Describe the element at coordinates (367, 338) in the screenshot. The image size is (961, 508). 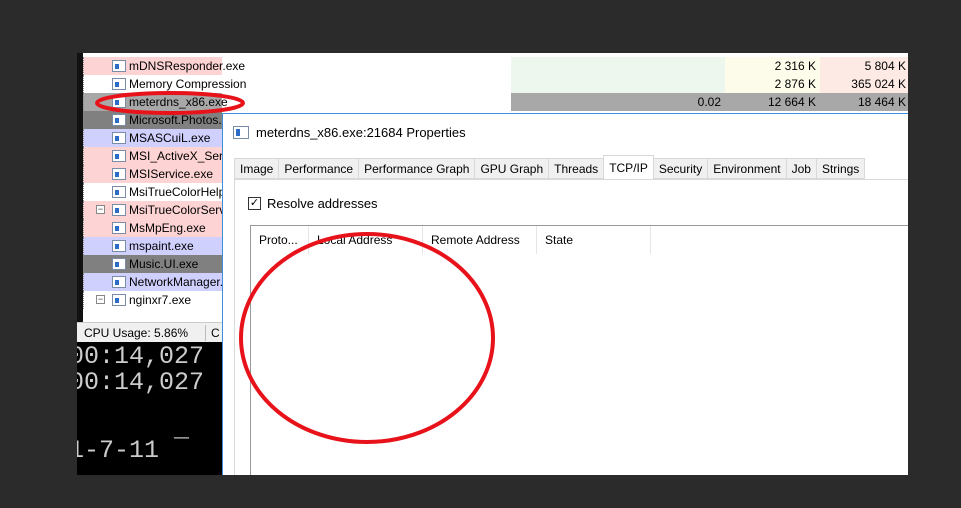
I see `highlight-ellipse-empty-list` at that location.